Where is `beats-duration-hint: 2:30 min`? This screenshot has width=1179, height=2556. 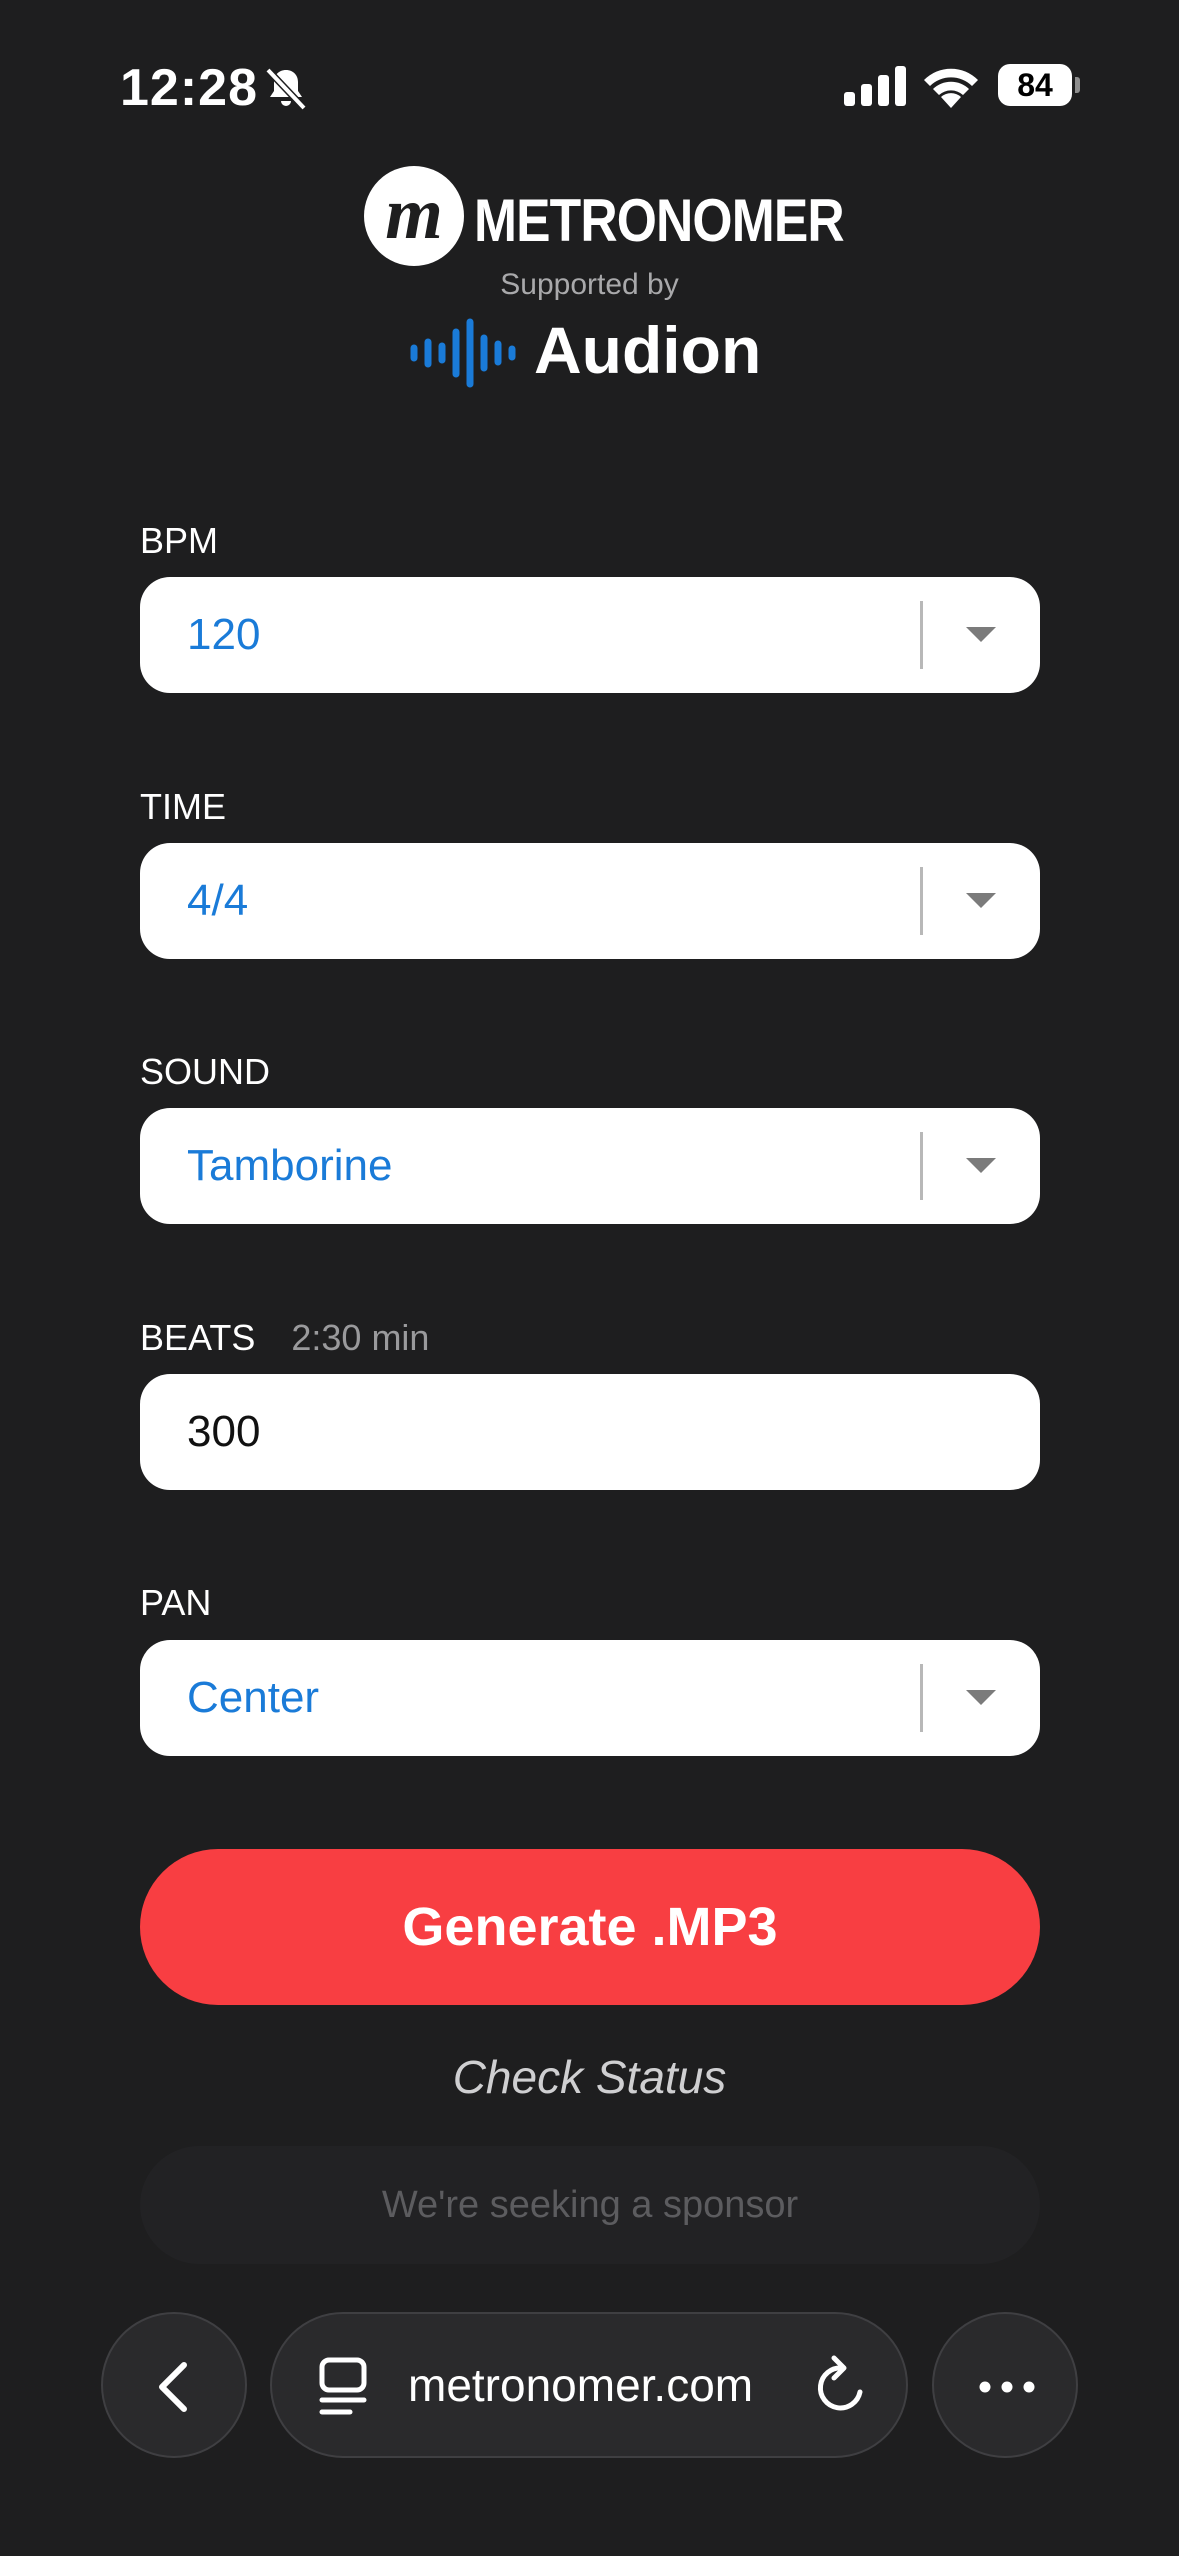 beats-duration-hint: 2:30 min is located at coordinates (360, 1337).